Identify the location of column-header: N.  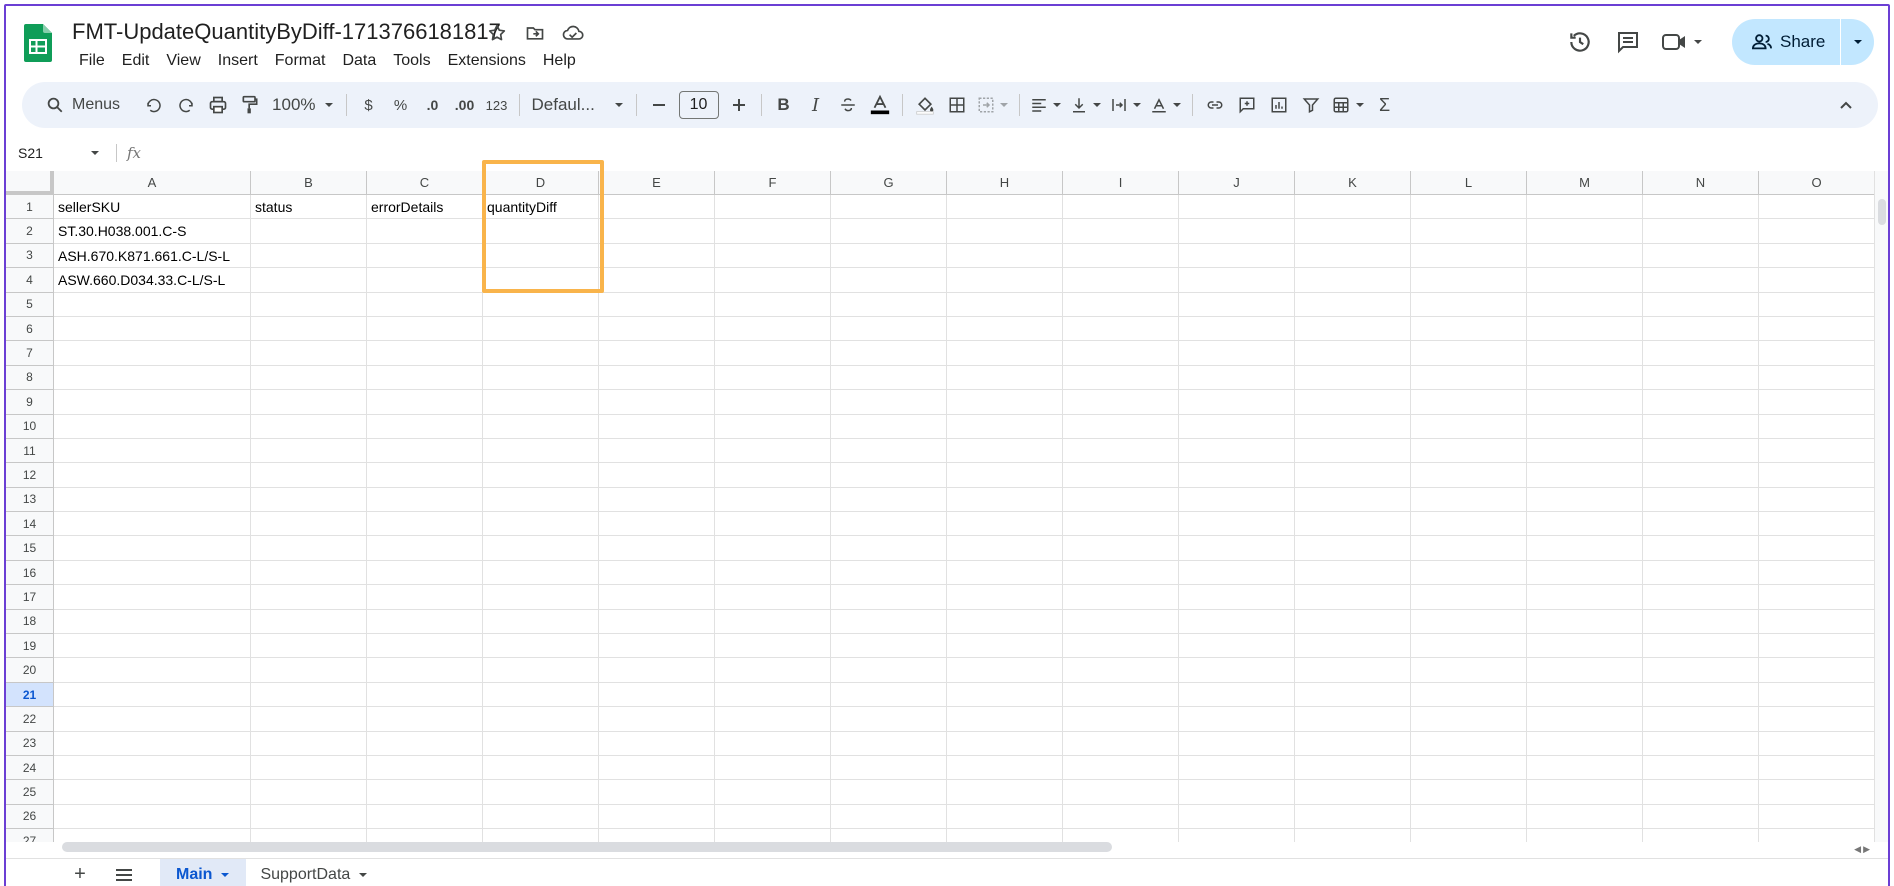
(1701, 183).